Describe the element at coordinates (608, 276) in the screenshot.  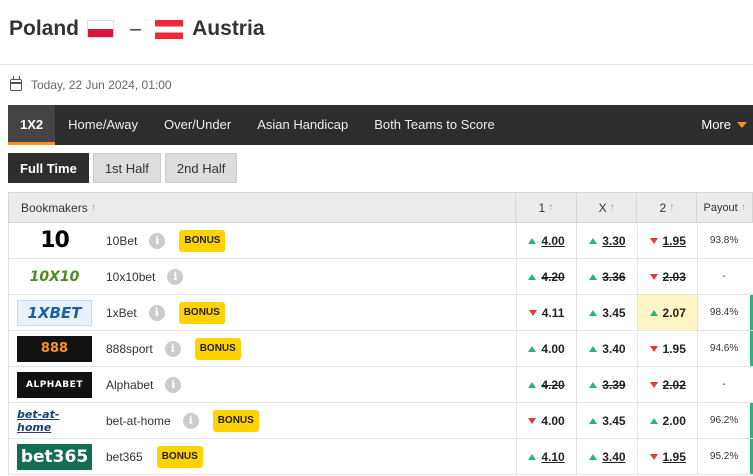
I see `odd-x: 3.36` at that location.